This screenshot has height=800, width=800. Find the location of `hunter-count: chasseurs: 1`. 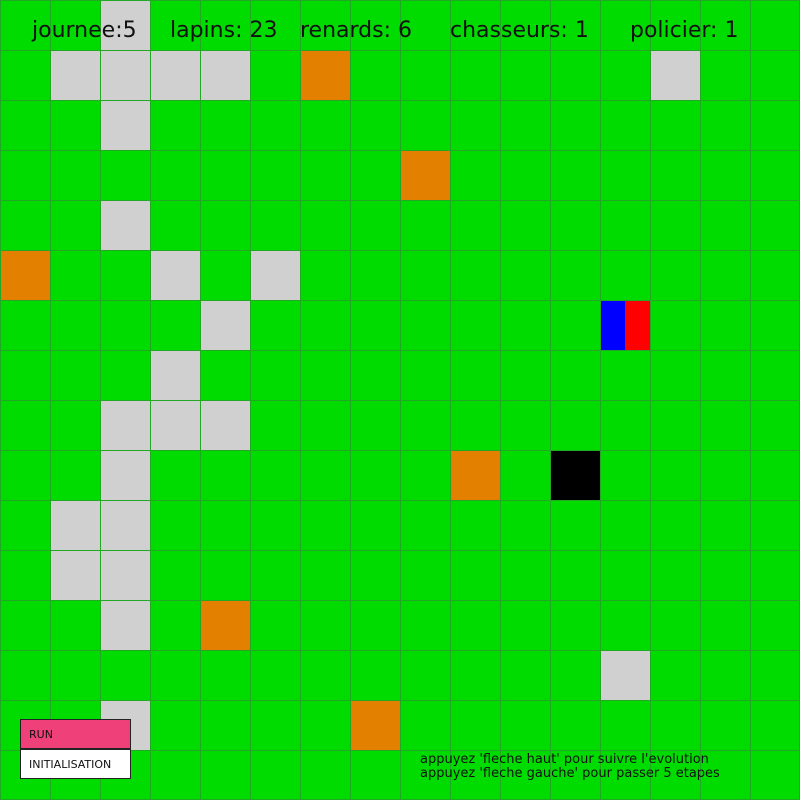

hunter-count: chasseurs: 1 is located at coordinates (519, 30).